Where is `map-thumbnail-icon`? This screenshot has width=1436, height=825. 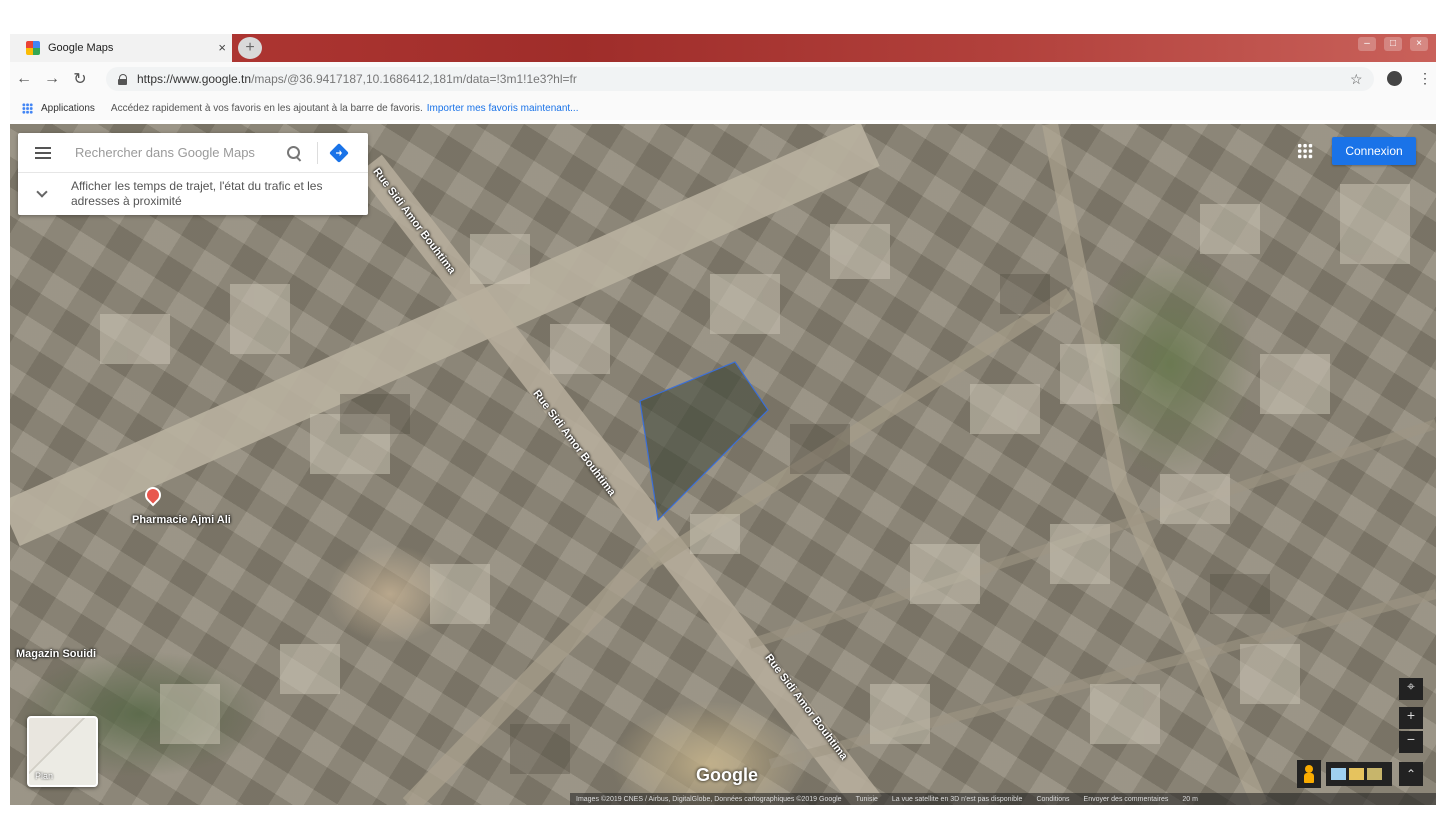
map-thumbnail-icon is located at coordinates (1338, 774).